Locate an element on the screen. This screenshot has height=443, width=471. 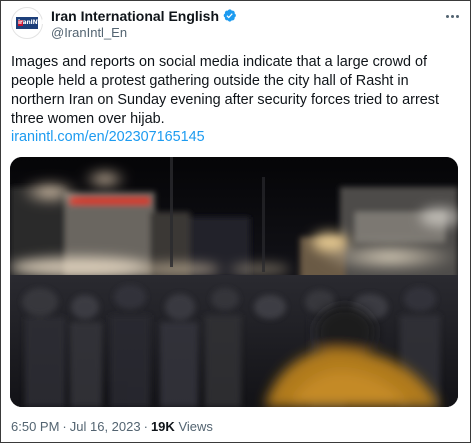
avatar: iranINTL is located at coordinates (28, 23).